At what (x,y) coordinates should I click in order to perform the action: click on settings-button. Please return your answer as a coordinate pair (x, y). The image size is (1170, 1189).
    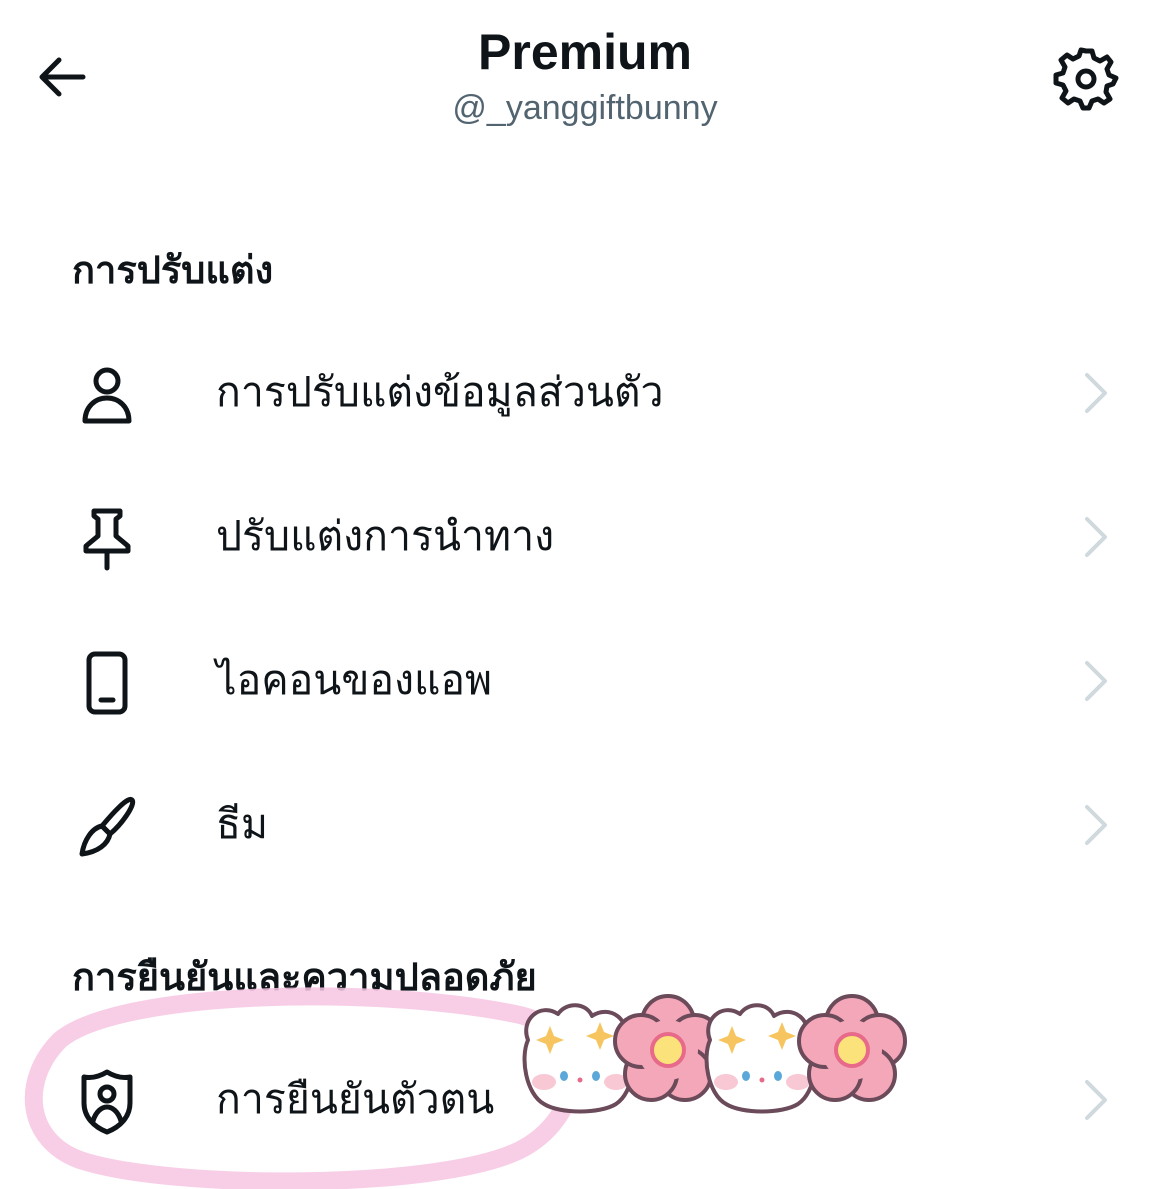
    Looking at the image, I should click on (1086, 78).